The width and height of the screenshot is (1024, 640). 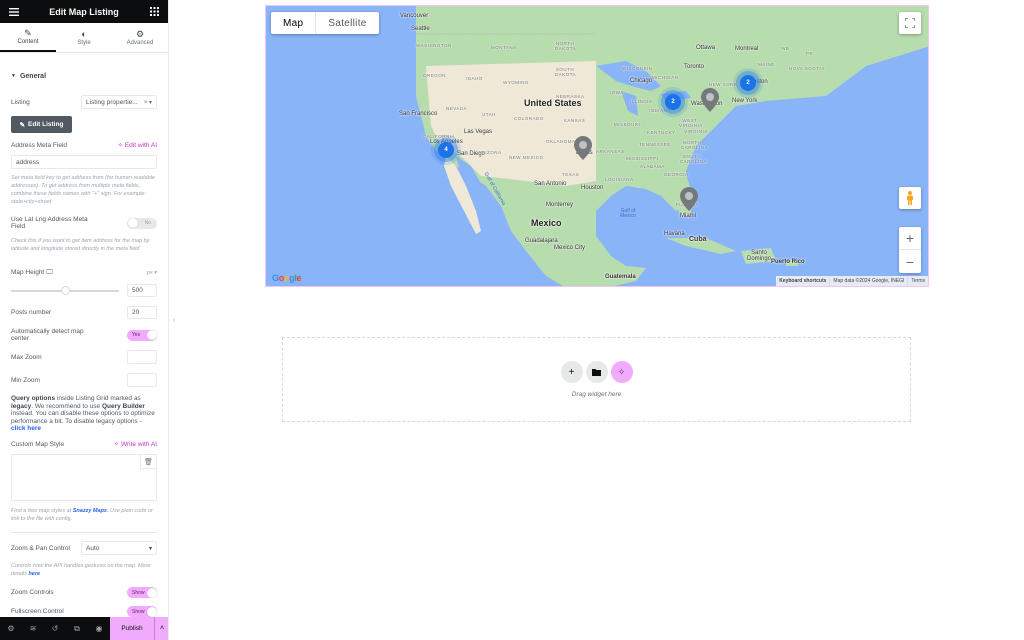 I want to click on min-zoom-input, so click(x=142, y=380).